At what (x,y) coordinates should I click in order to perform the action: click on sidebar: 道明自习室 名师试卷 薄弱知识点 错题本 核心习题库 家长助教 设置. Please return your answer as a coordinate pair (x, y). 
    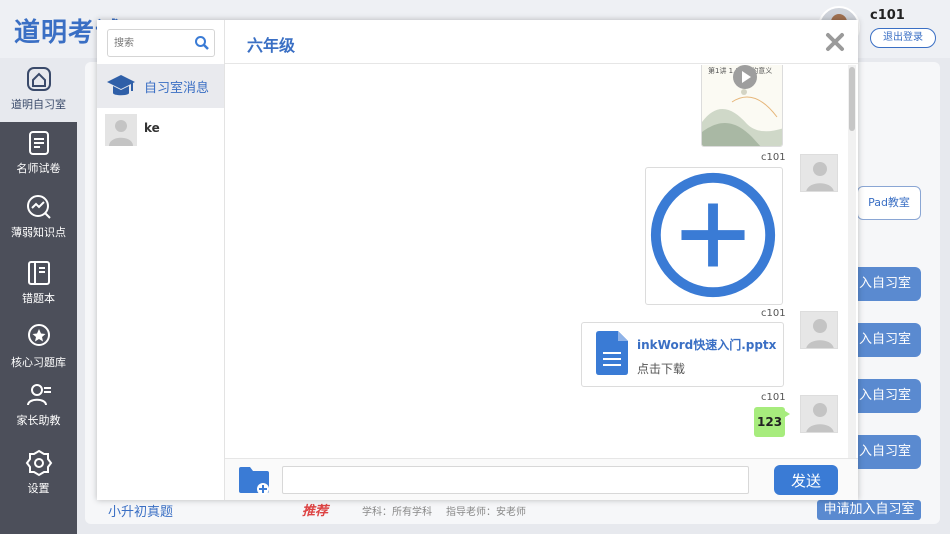
    Looking at the image, I should click on (38, 296).